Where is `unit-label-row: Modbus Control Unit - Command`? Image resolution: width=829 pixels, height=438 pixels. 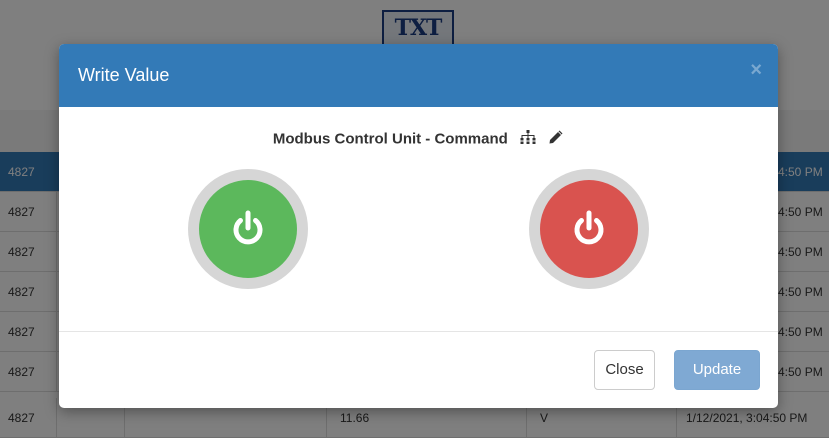
unit-label-row: Modbus Control Unit - Command is located at coordinates (418, 139).